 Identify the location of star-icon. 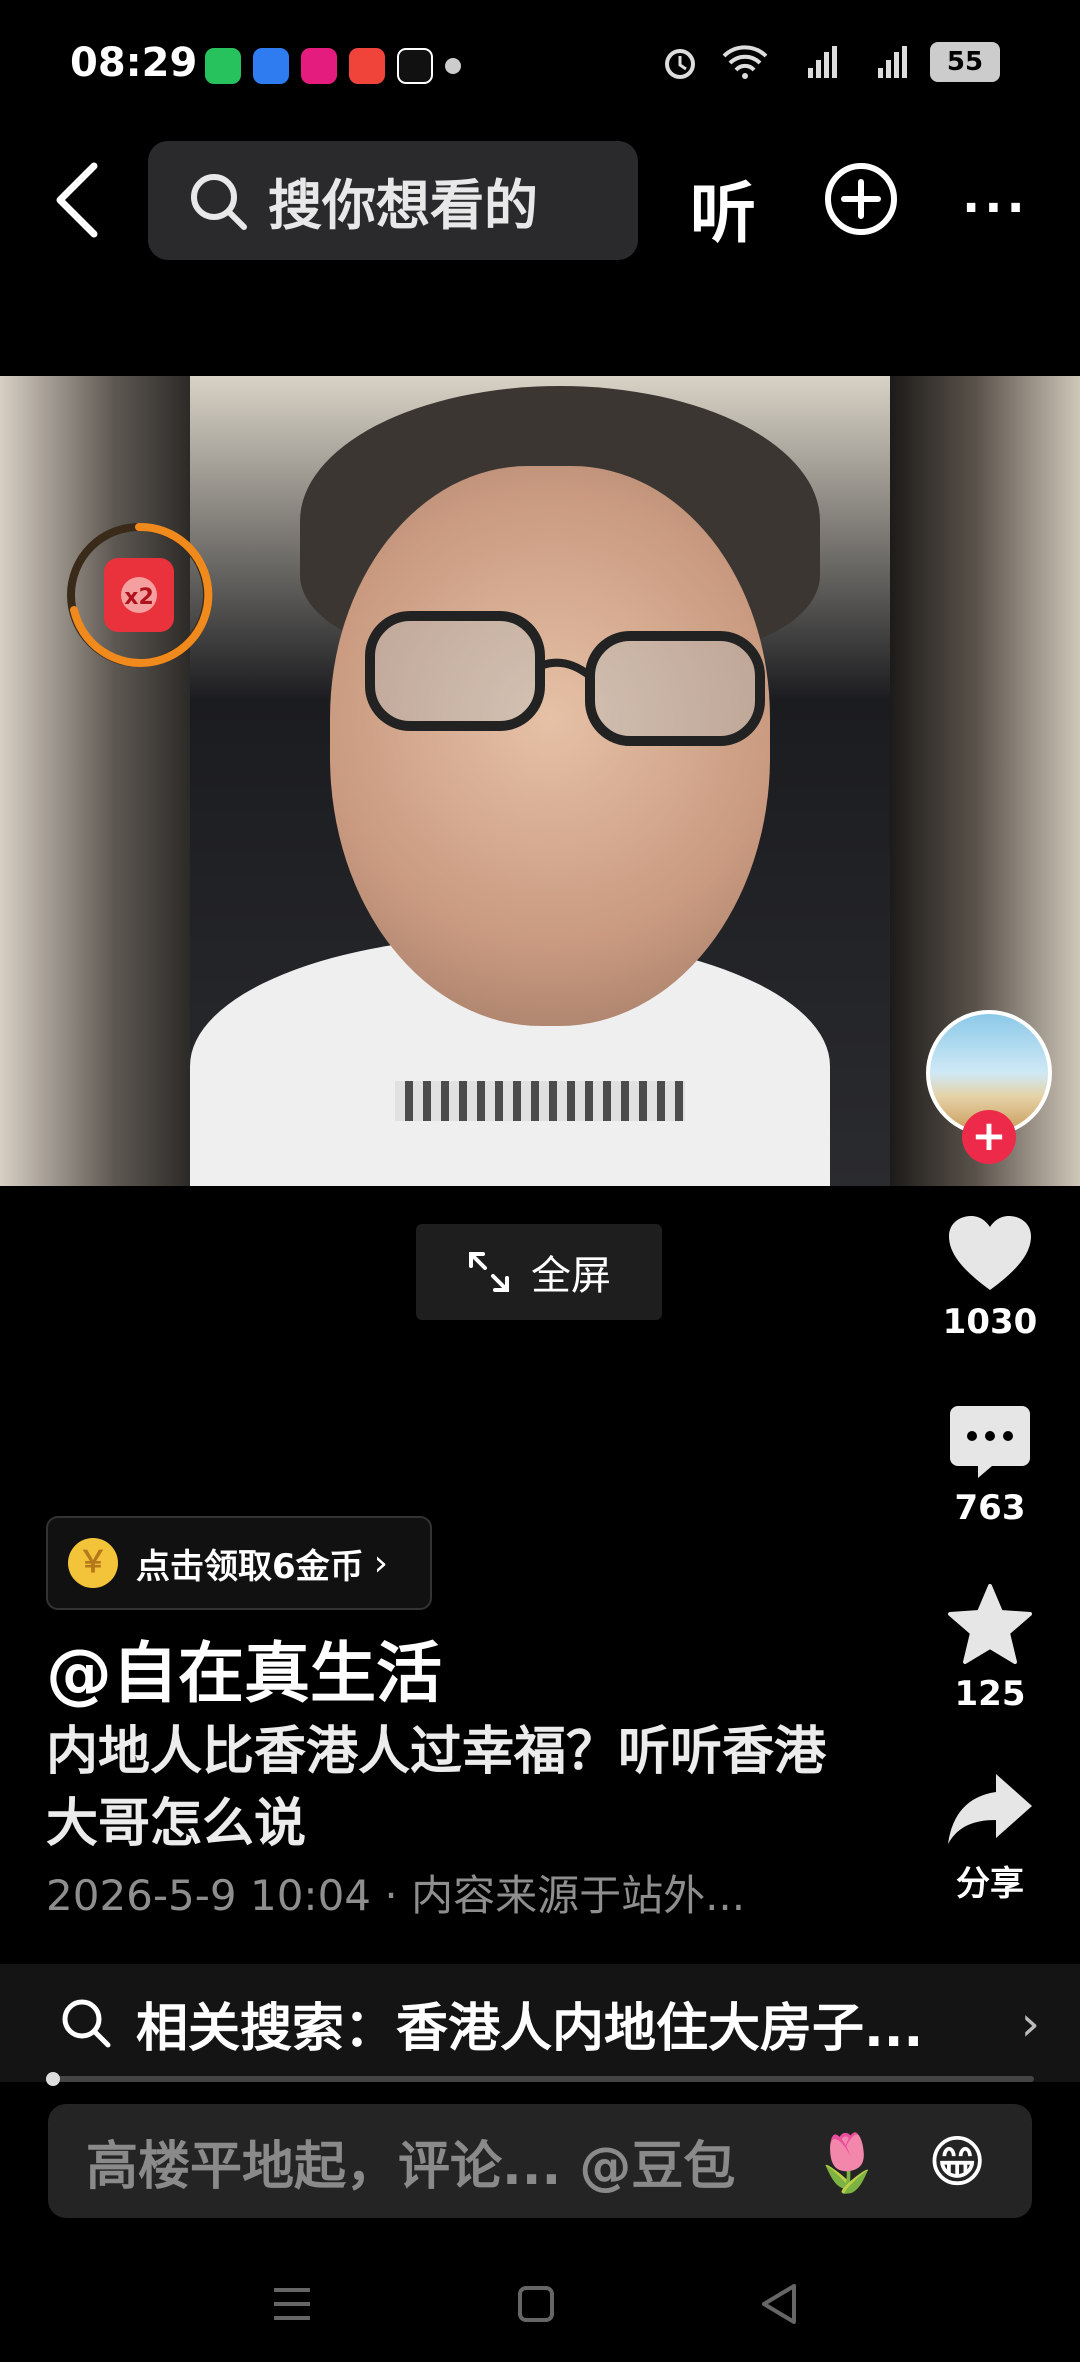
(990, 1624).